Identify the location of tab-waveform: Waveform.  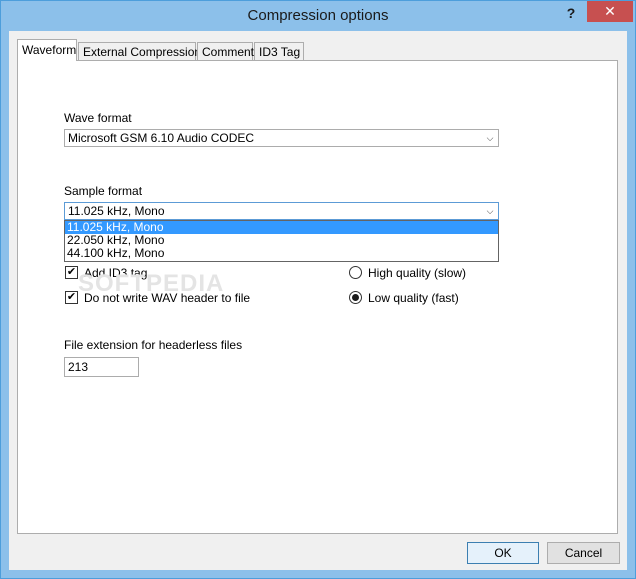
(47, 50).